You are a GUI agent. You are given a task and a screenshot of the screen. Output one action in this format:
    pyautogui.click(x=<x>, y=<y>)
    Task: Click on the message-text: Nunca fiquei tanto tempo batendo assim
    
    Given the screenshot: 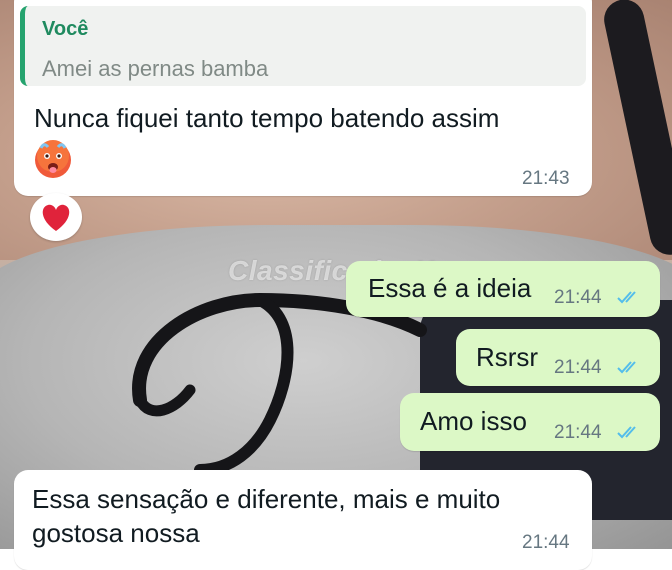 What is the action you would take?
    pyautogui.click(x=267, y=118)
    